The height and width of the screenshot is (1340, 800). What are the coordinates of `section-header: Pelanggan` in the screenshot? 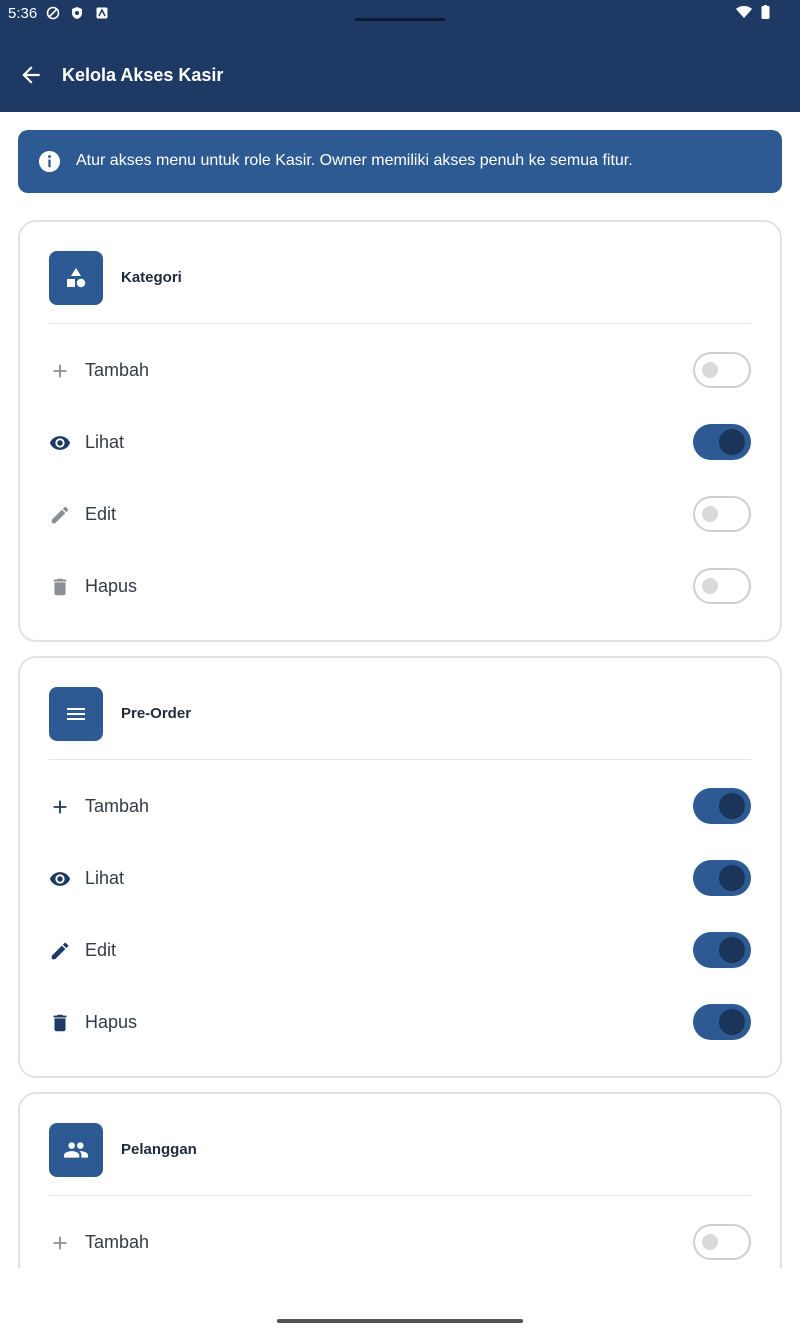 It's located at (400, 1159).